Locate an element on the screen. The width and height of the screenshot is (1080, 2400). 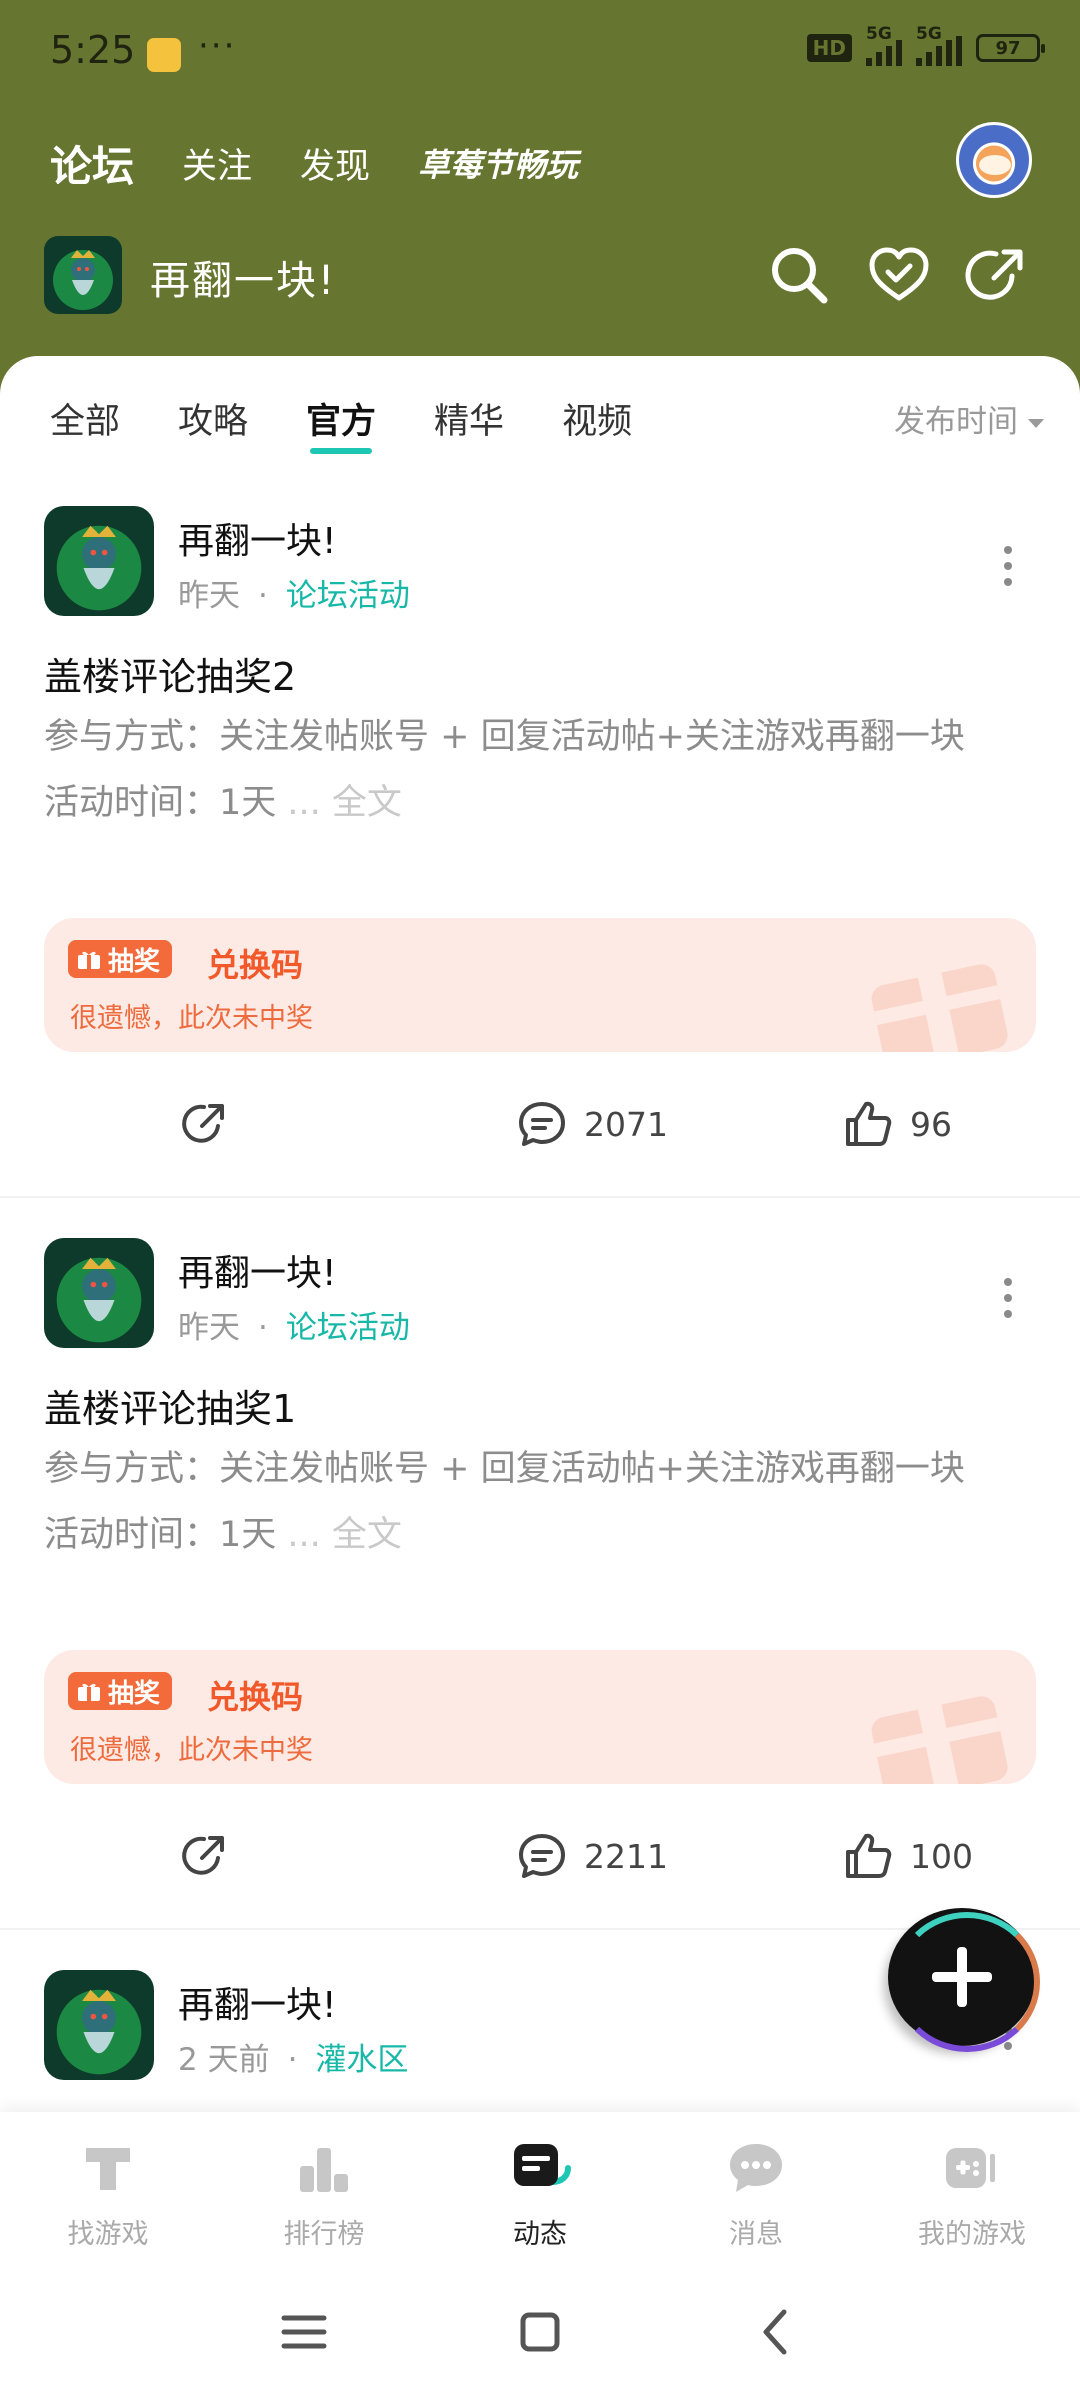
like-count: 100 is located at coordinates (941, 1856).